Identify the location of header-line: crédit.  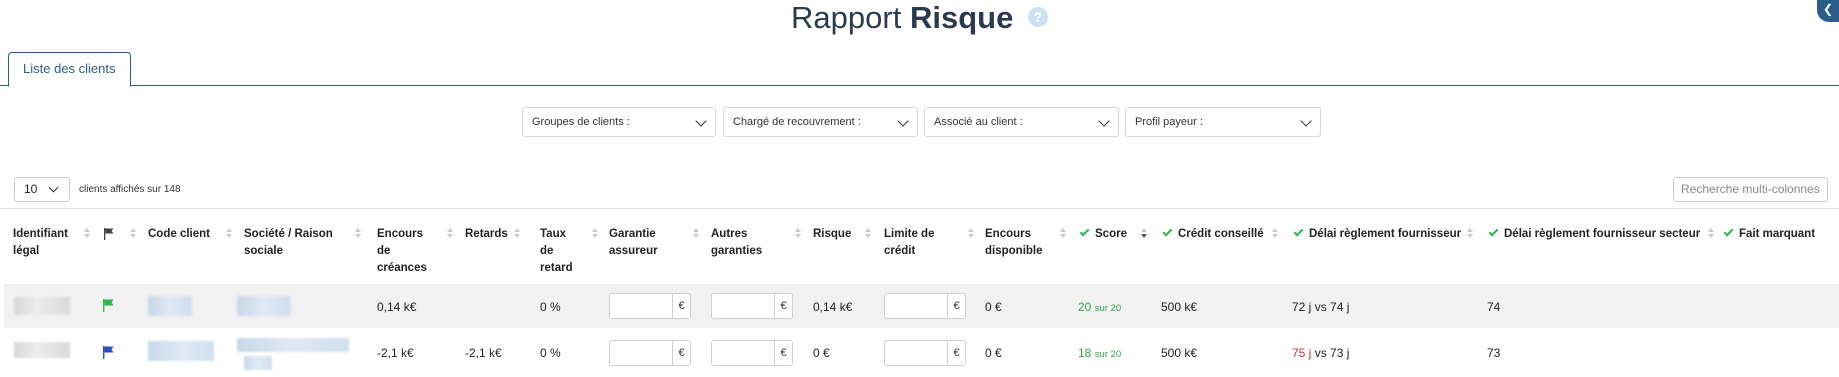
(900, 251).